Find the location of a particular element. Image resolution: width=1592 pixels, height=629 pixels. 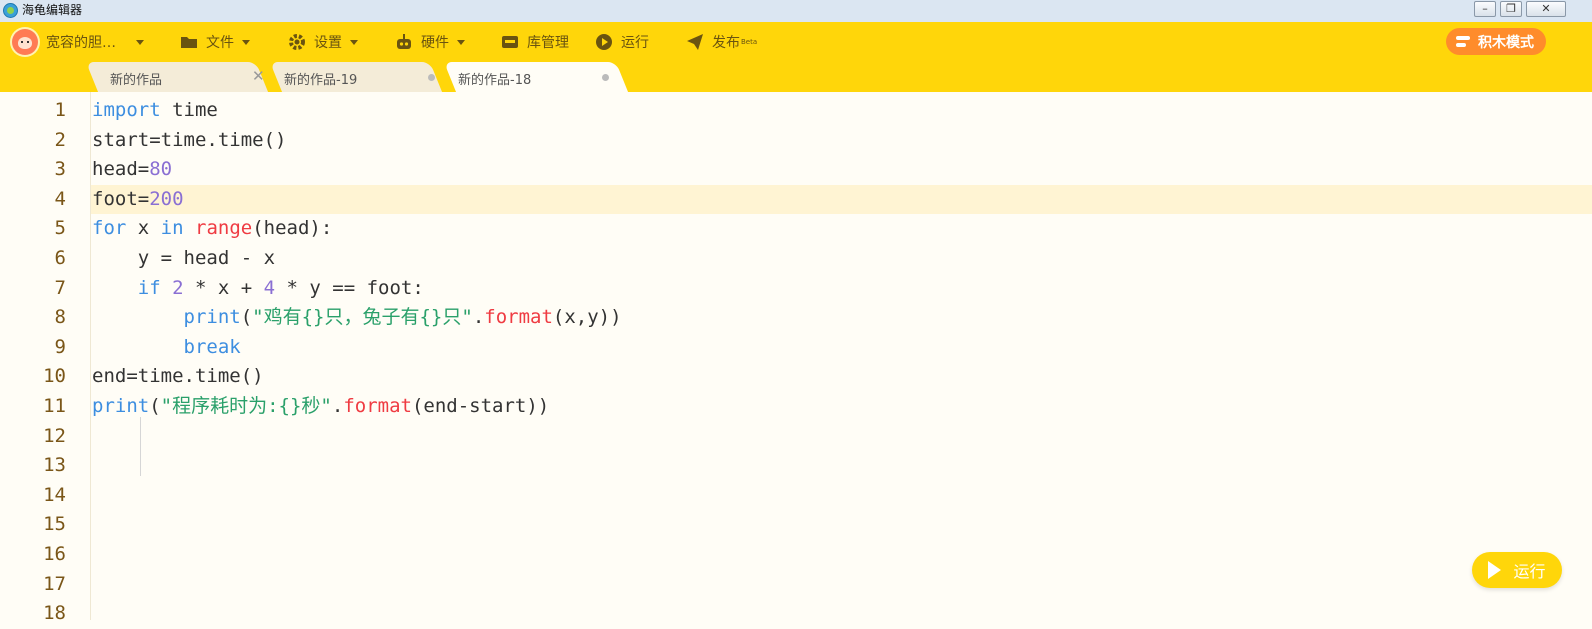

code-line: 8 print("鸡有{}只，兔子有{}只".format(x,y)) is located at coordinates (796, 318).